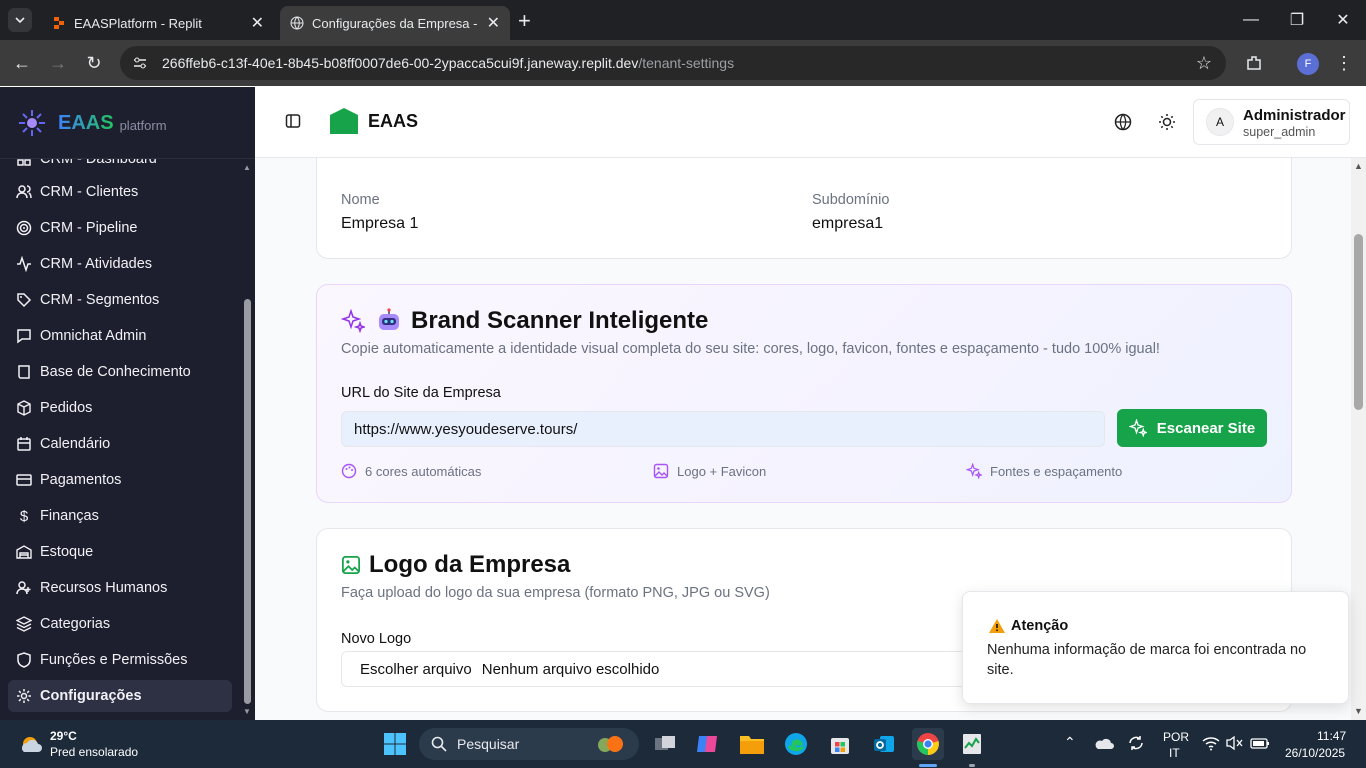 The height and width of the screenshot is (768, 1366). I want to click on company-name-label: Nome, so click(360, 200).